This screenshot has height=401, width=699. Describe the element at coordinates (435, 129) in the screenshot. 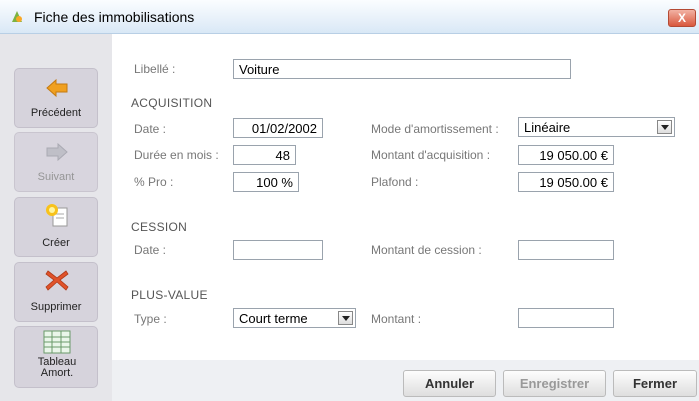

I see `mode-label: Mode d'amortissement :` at that location.